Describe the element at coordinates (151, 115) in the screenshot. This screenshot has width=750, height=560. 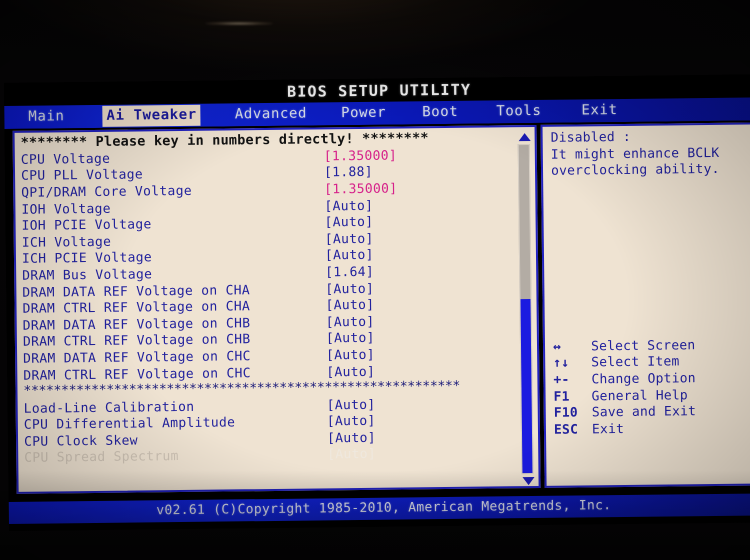
I see `menu-item-ai-tweaker: Ai Tweaker` at that location.